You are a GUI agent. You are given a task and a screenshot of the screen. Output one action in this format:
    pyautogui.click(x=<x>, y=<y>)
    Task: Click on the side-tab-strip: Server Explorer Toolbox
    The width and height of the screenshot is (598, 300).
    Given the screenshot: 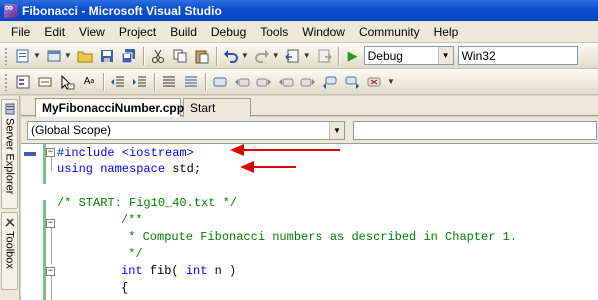 What is the action you would take?
    pyautogui.click(x=10, y=198)
    